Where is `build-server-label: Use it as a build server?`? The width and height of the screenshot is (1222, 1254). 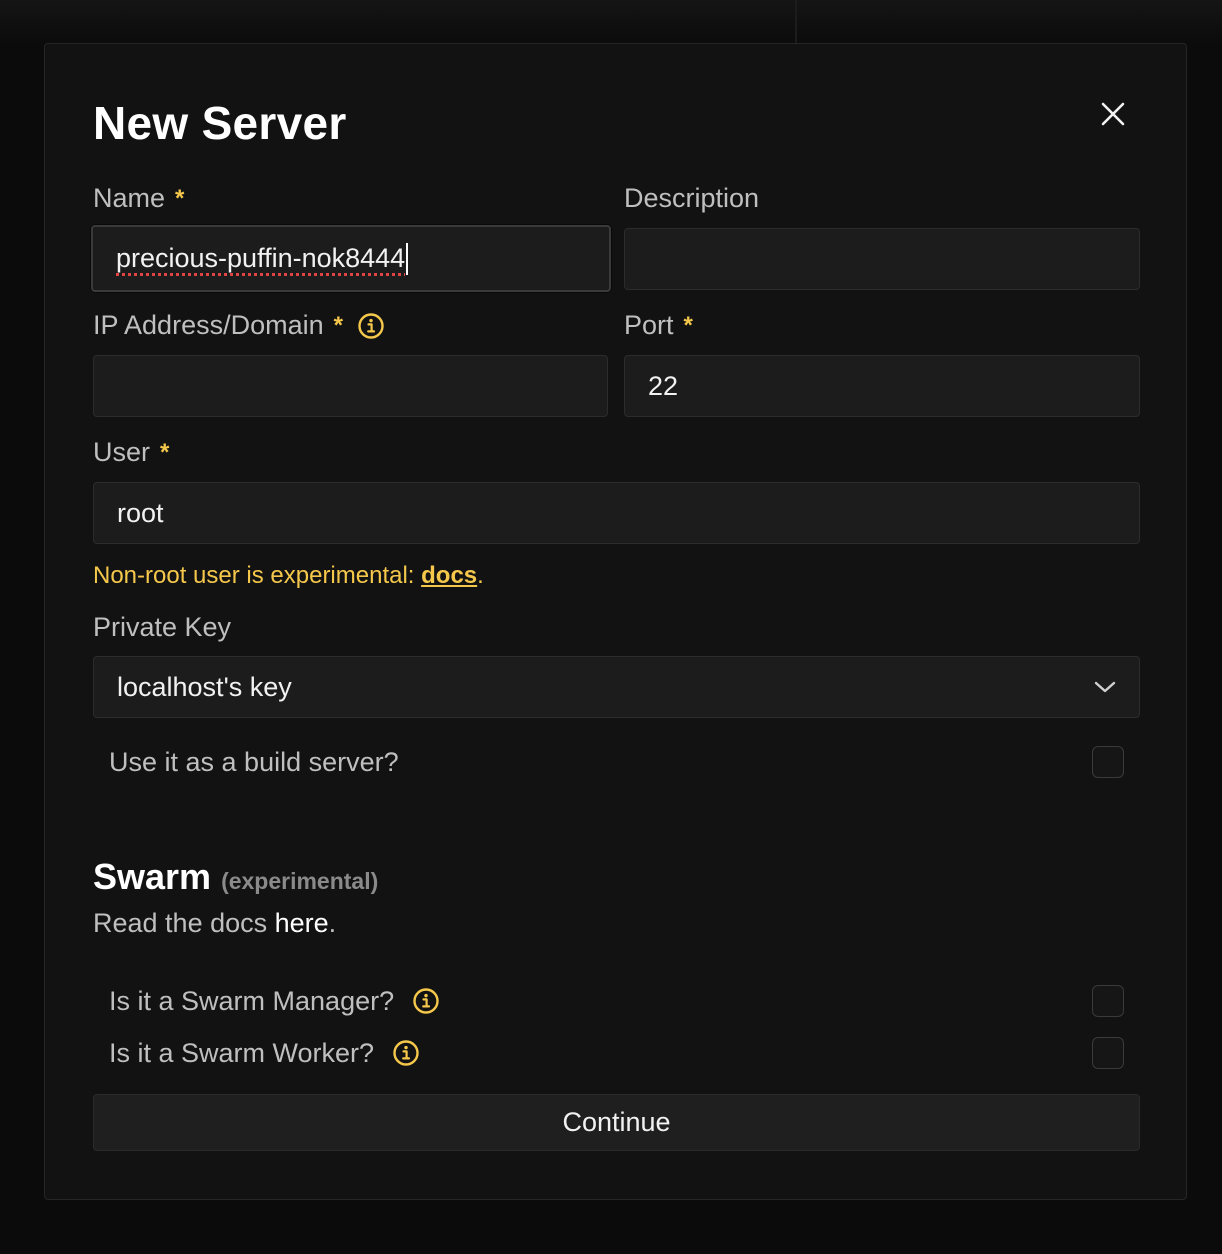
build-server-label: Use it as a build server? is located at coordinates (254, 761).